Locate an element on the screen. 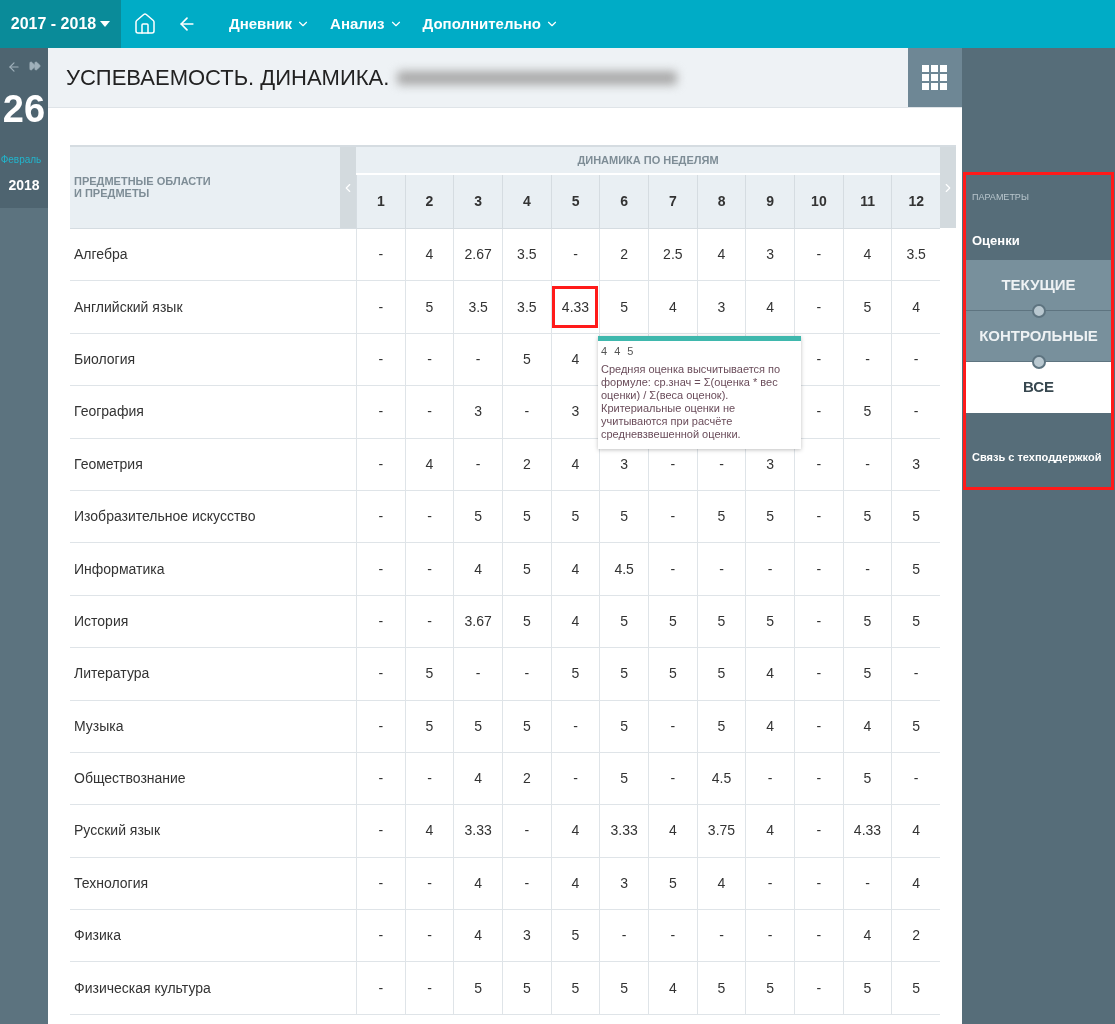 This screenshot has height=1024, width=1115. grade-cell-text: 3.5 is located at coordinates (916, 255).